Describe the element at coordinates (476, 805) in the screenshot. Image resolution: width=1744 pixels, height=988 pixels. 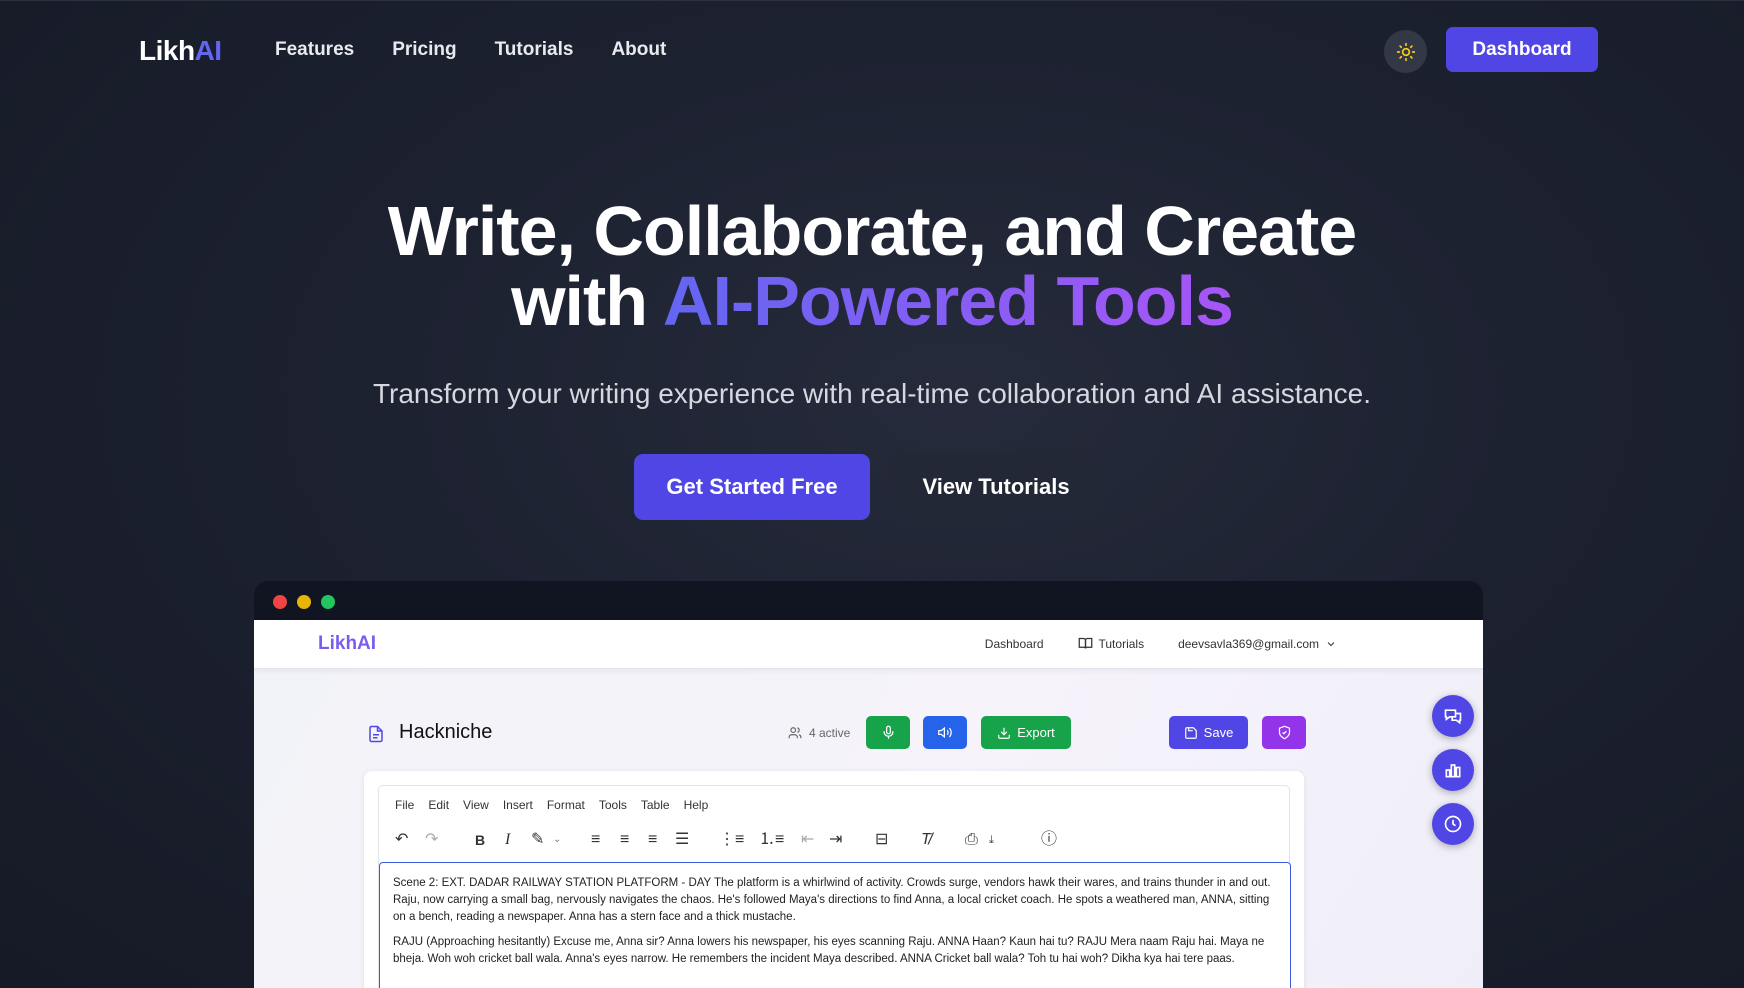
I see `menu-view: View` at that location.